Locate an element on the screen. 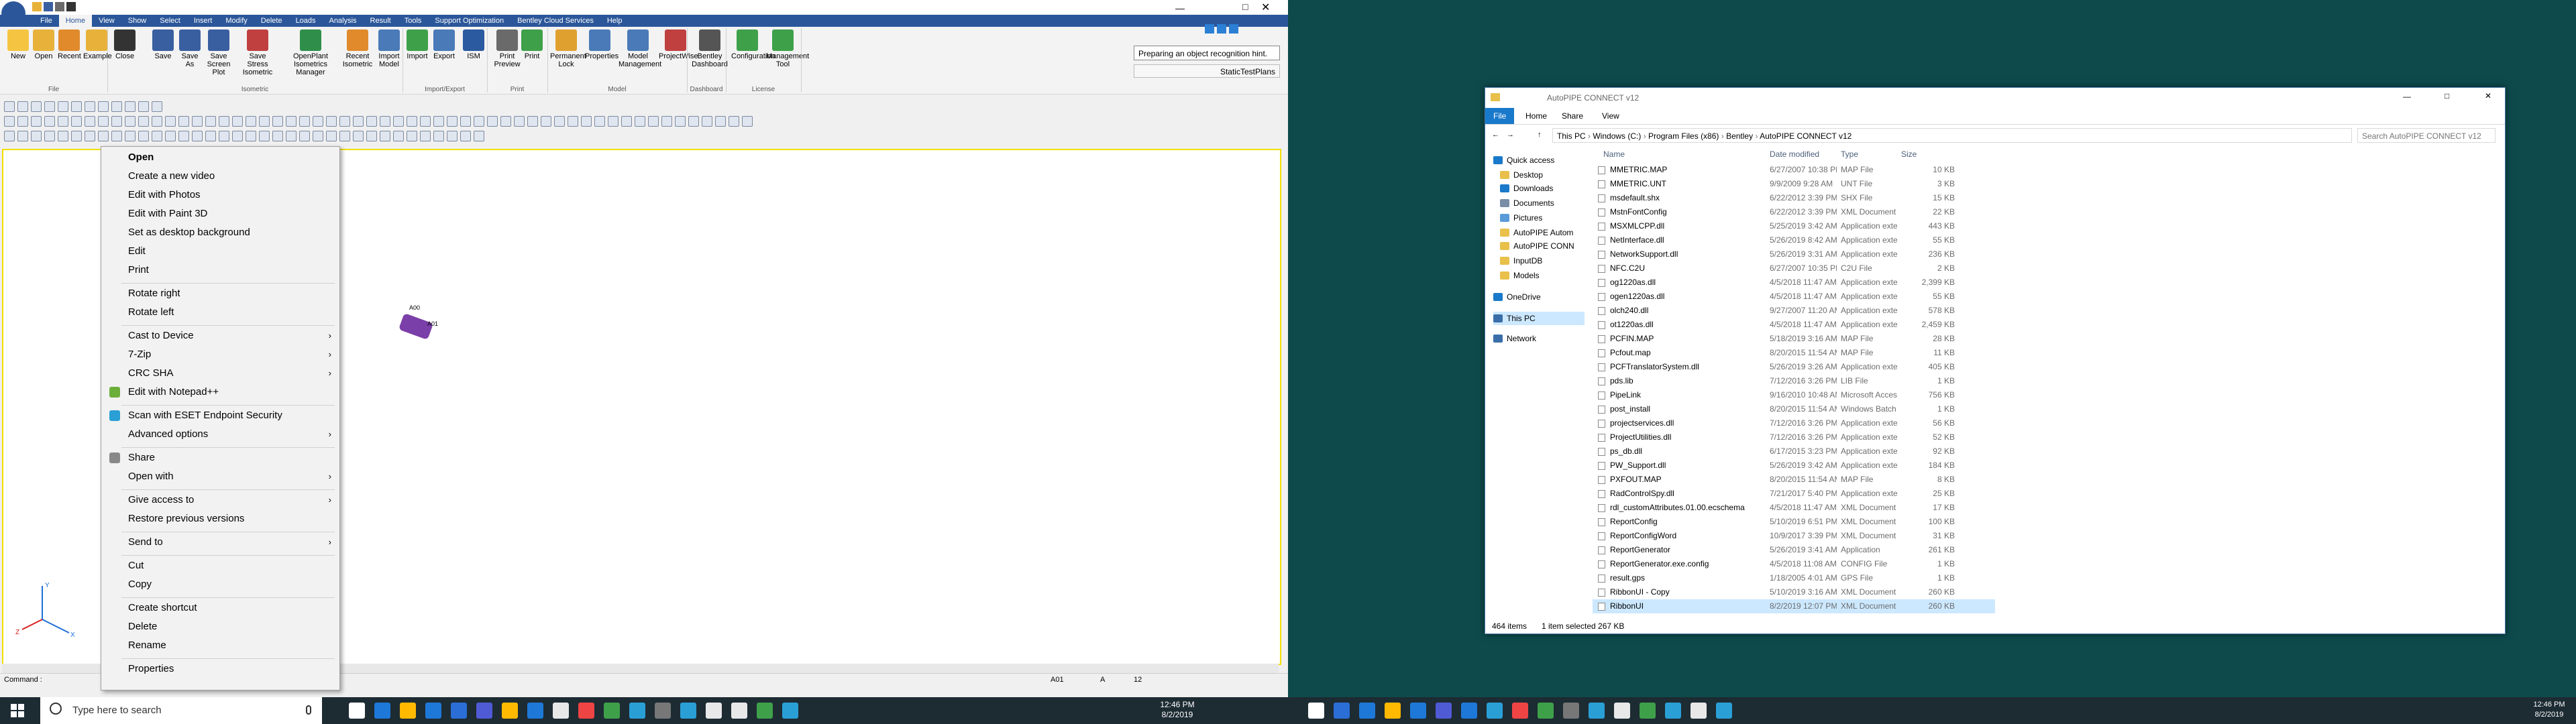 Image resolution: width=2576 pixels, height=724 pixels. taskbar-search: Type here to search is located at coordinates (181, 710).